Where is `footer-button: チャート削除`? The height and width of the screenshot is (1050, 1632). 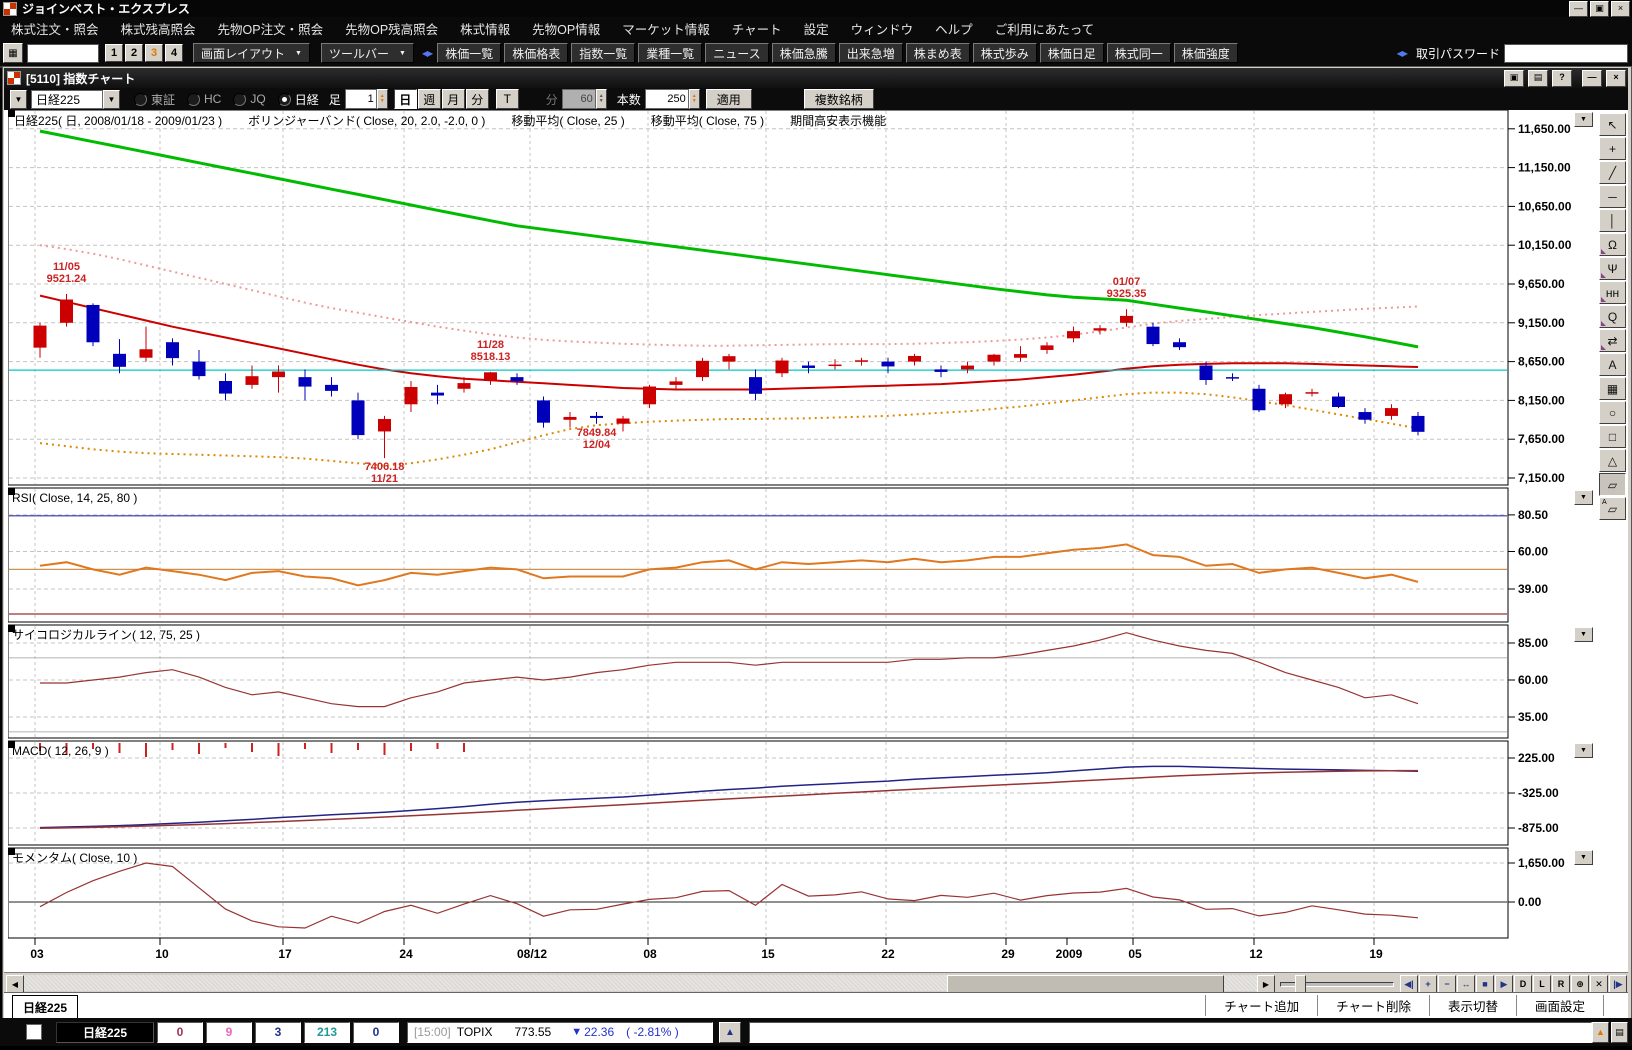
footer-button: チャート削除 is located at coordinates (1373, 1005).